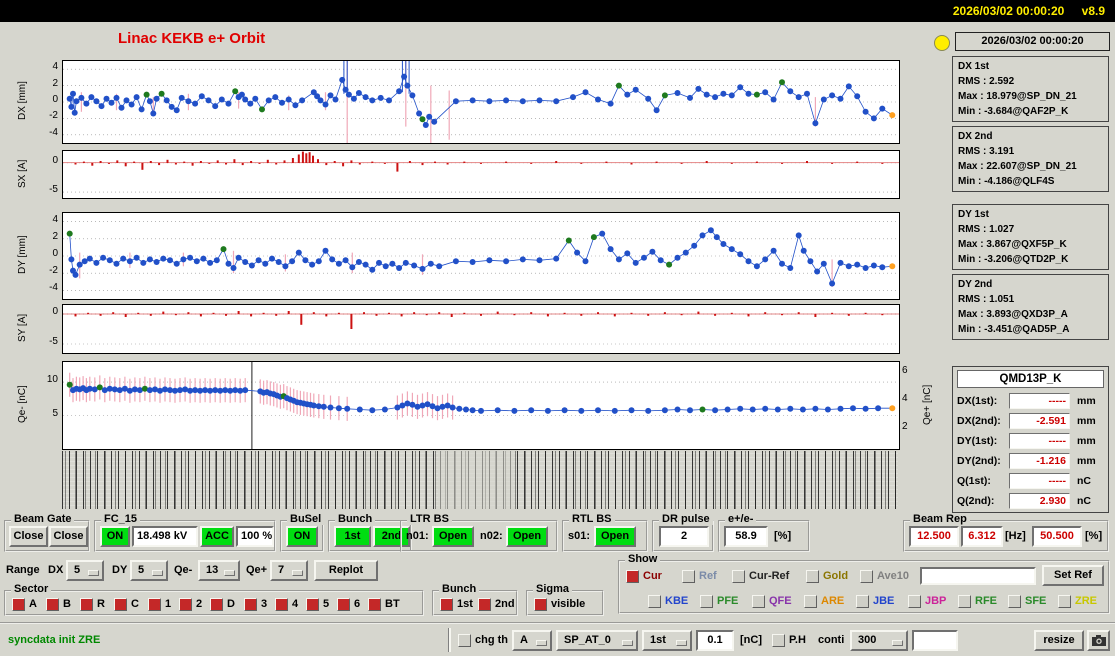 Image resolution: width=1115 pixels, height=656 pixels. What do you see at coordinates (121, 519) in the screenshot?
I see `fc15-label: FC_15` at bounding box center [121, 519].